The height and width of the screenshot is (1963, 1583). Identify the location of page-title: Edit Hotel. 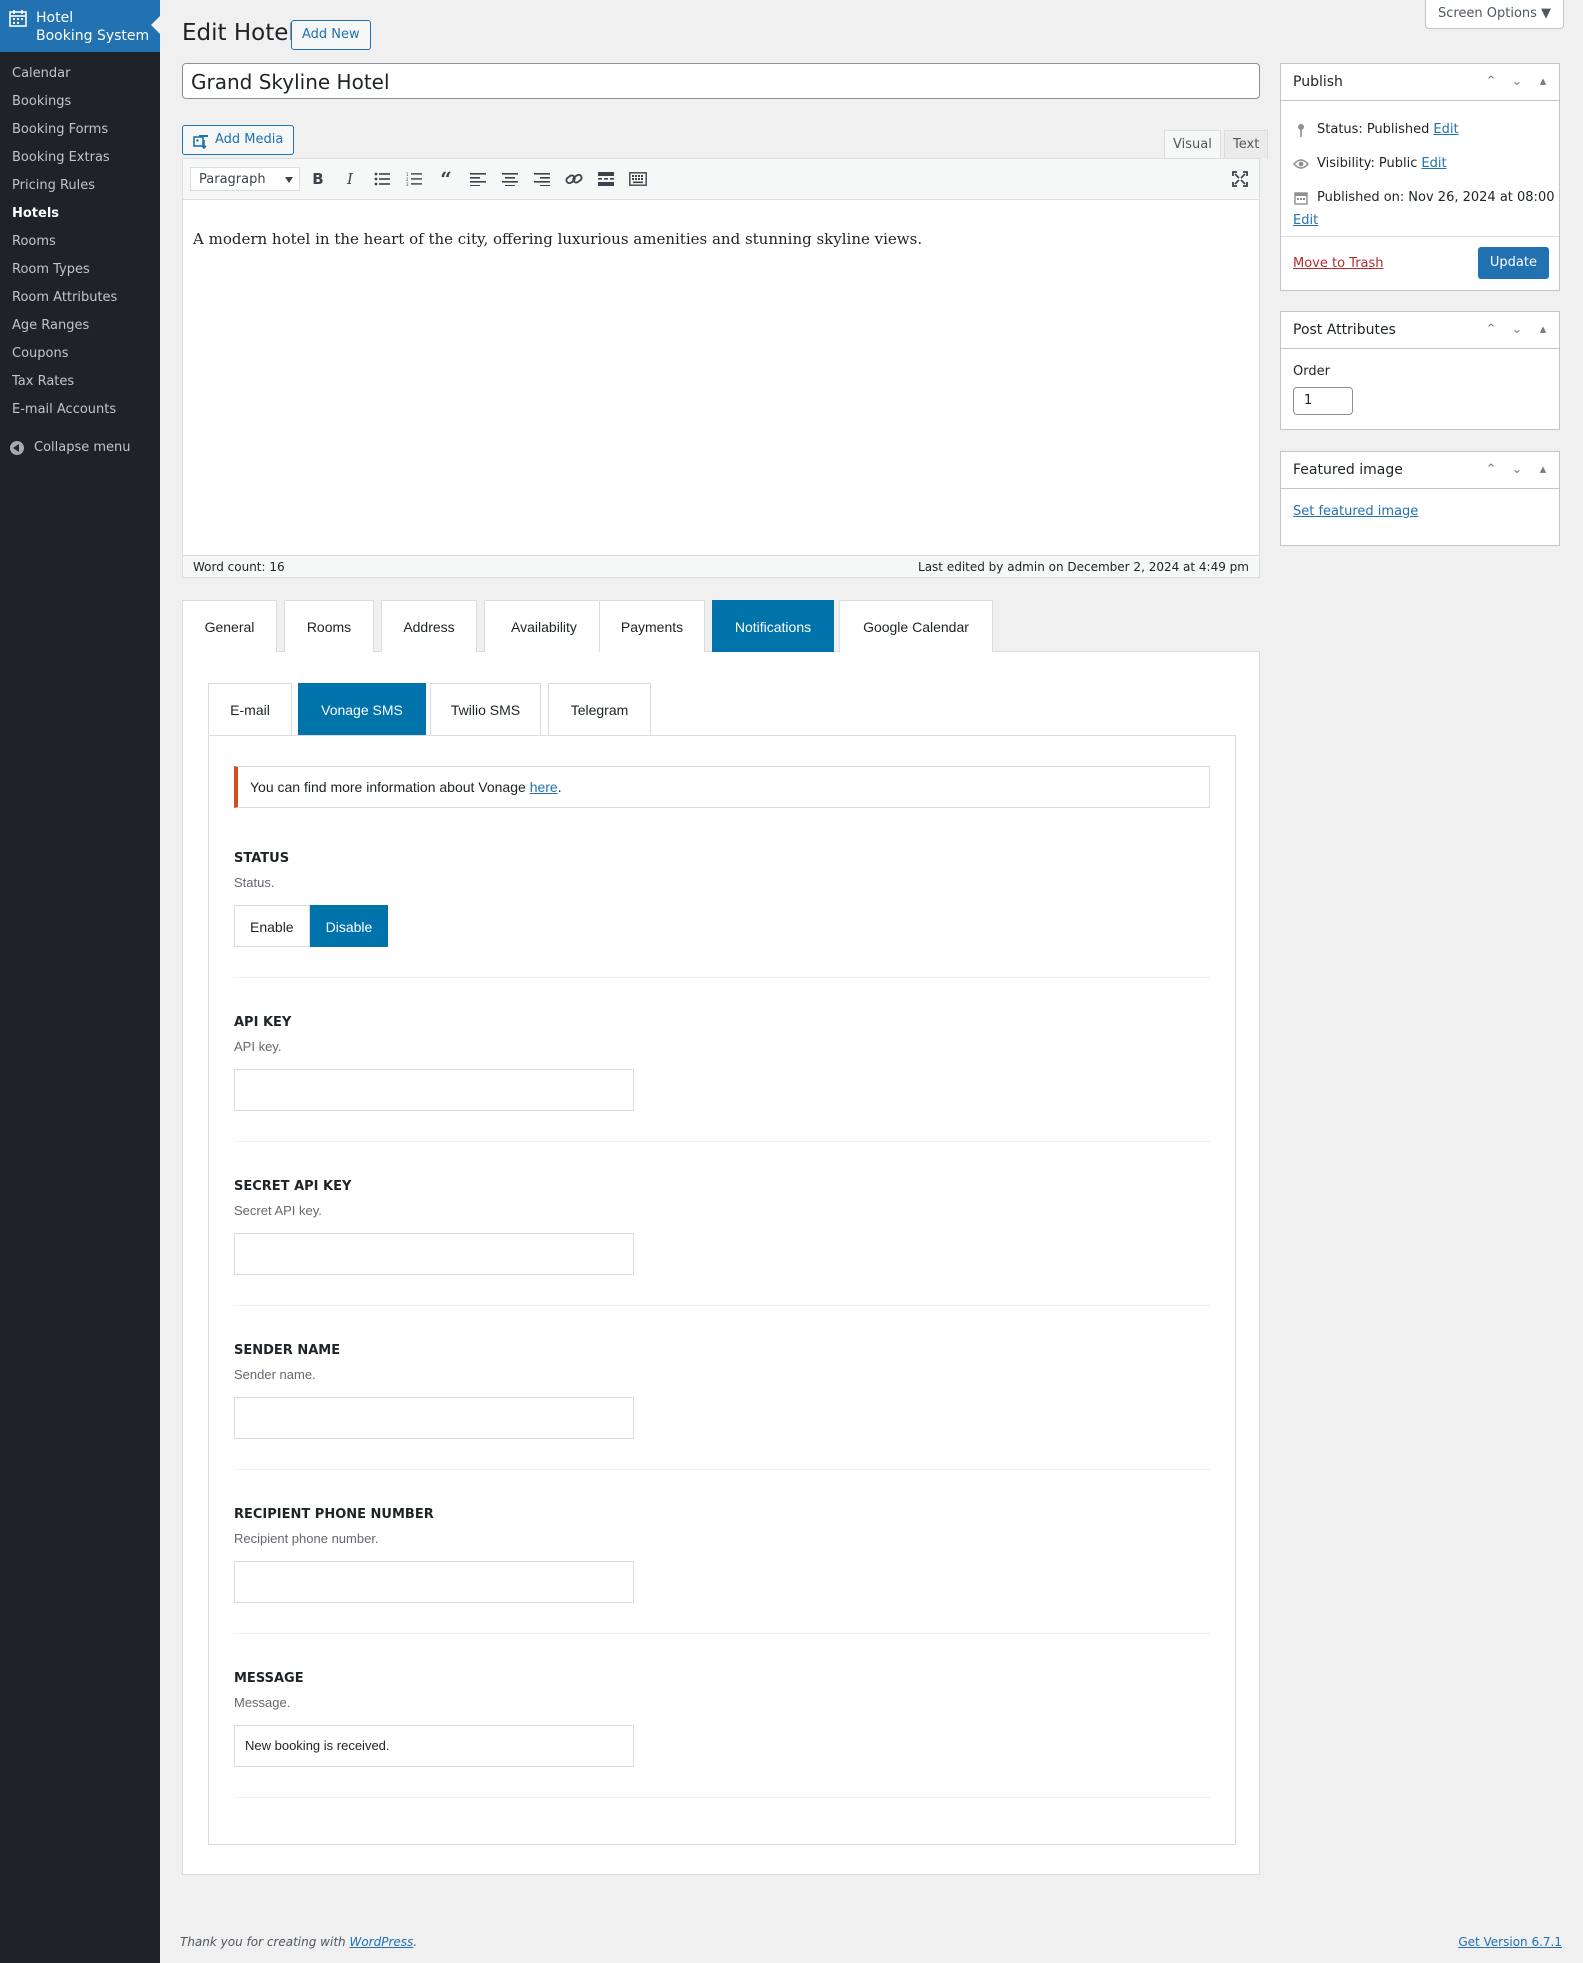
(238, 33).